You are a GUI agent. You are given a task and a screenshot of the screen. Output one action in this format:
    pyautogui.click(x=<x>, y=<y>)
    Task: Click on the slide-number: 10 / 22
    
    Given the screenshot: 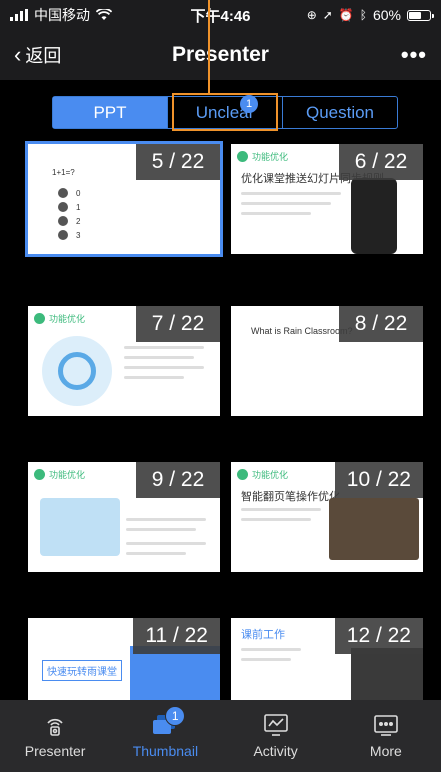 What is the action you would take?
    pyautogui.click(x=378, y=480)
    